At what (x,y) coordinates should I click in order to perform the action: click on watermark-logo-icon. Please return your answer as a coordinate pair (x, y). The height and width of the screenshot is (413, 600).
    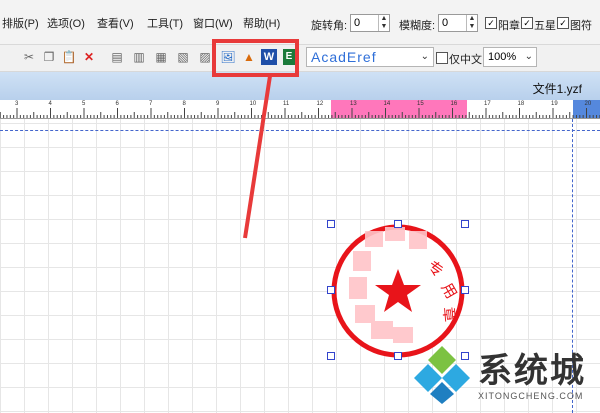
    Looking at the image, I should click on (442, 375).